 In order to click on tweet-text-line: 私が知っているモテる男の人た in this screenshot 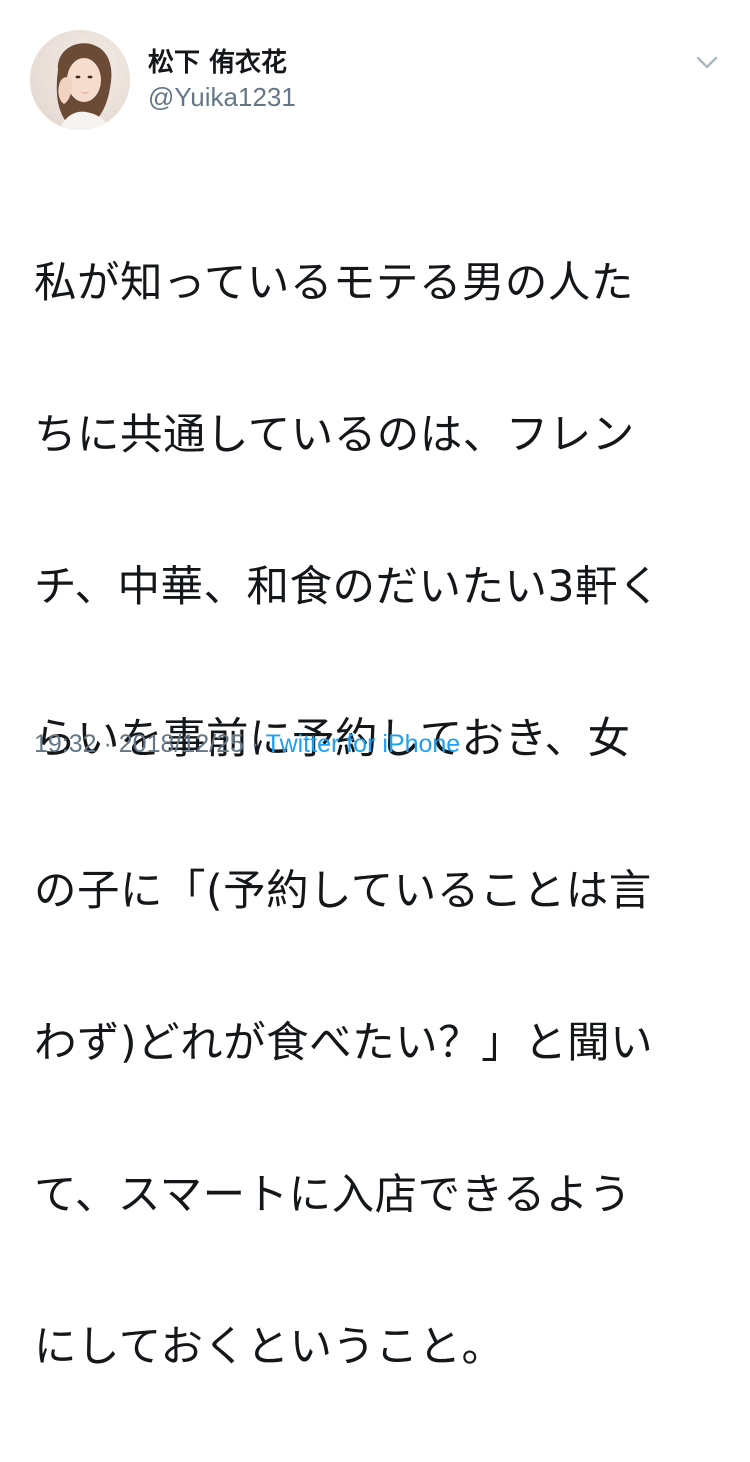, I will do `click(334, 283)`.